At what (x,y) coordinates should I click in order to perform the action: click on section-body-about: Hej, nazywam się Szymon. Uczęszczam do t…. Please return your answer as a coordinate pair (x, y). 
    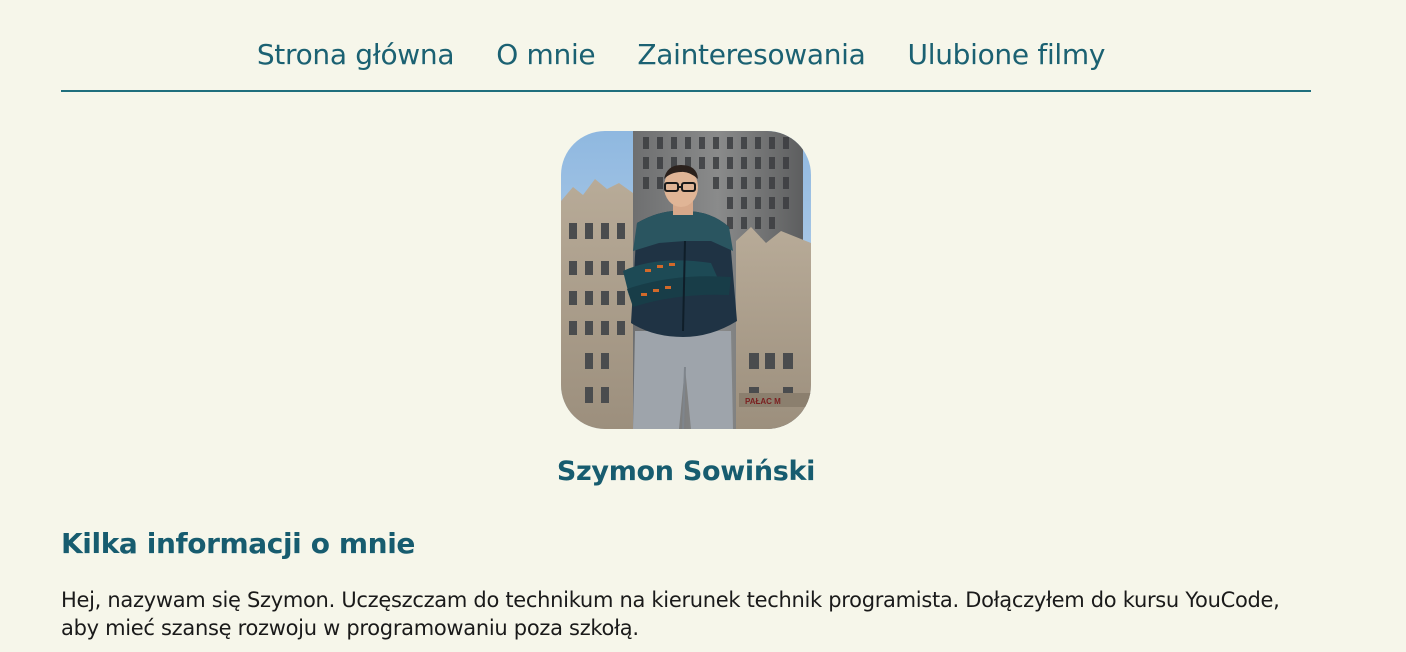
    Looking at the image, I should click on (670, 614).